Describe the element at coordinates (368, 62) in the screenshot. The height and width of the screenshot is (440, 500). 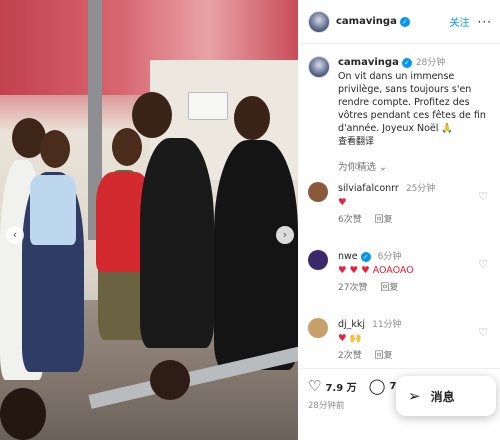
I see `caption-username: camavinga` at that location.